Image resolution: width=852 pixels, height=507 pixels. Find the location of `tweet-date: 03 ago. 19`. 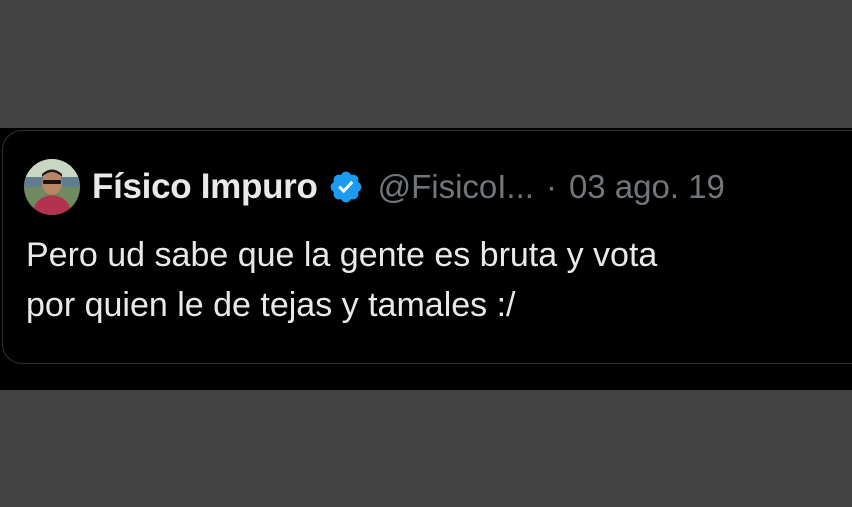

tweet-date: 03 ago. 19 is located at coordinates (647, 187).